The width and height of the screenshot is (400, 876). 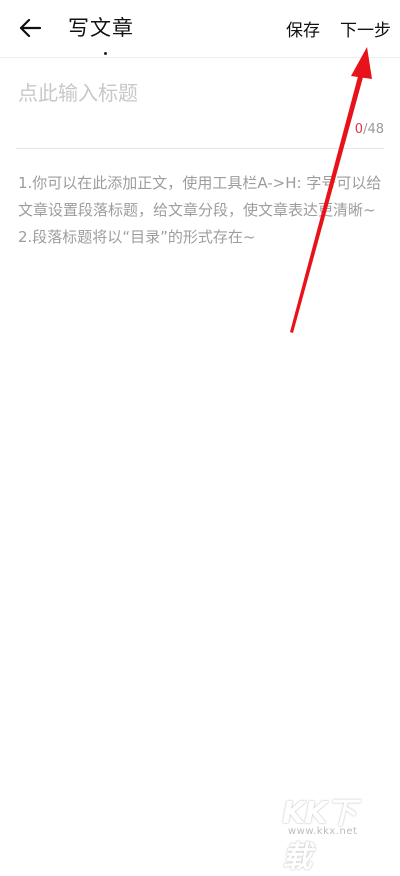 I want to click on cursor-dot, so click(x=105, y=53).